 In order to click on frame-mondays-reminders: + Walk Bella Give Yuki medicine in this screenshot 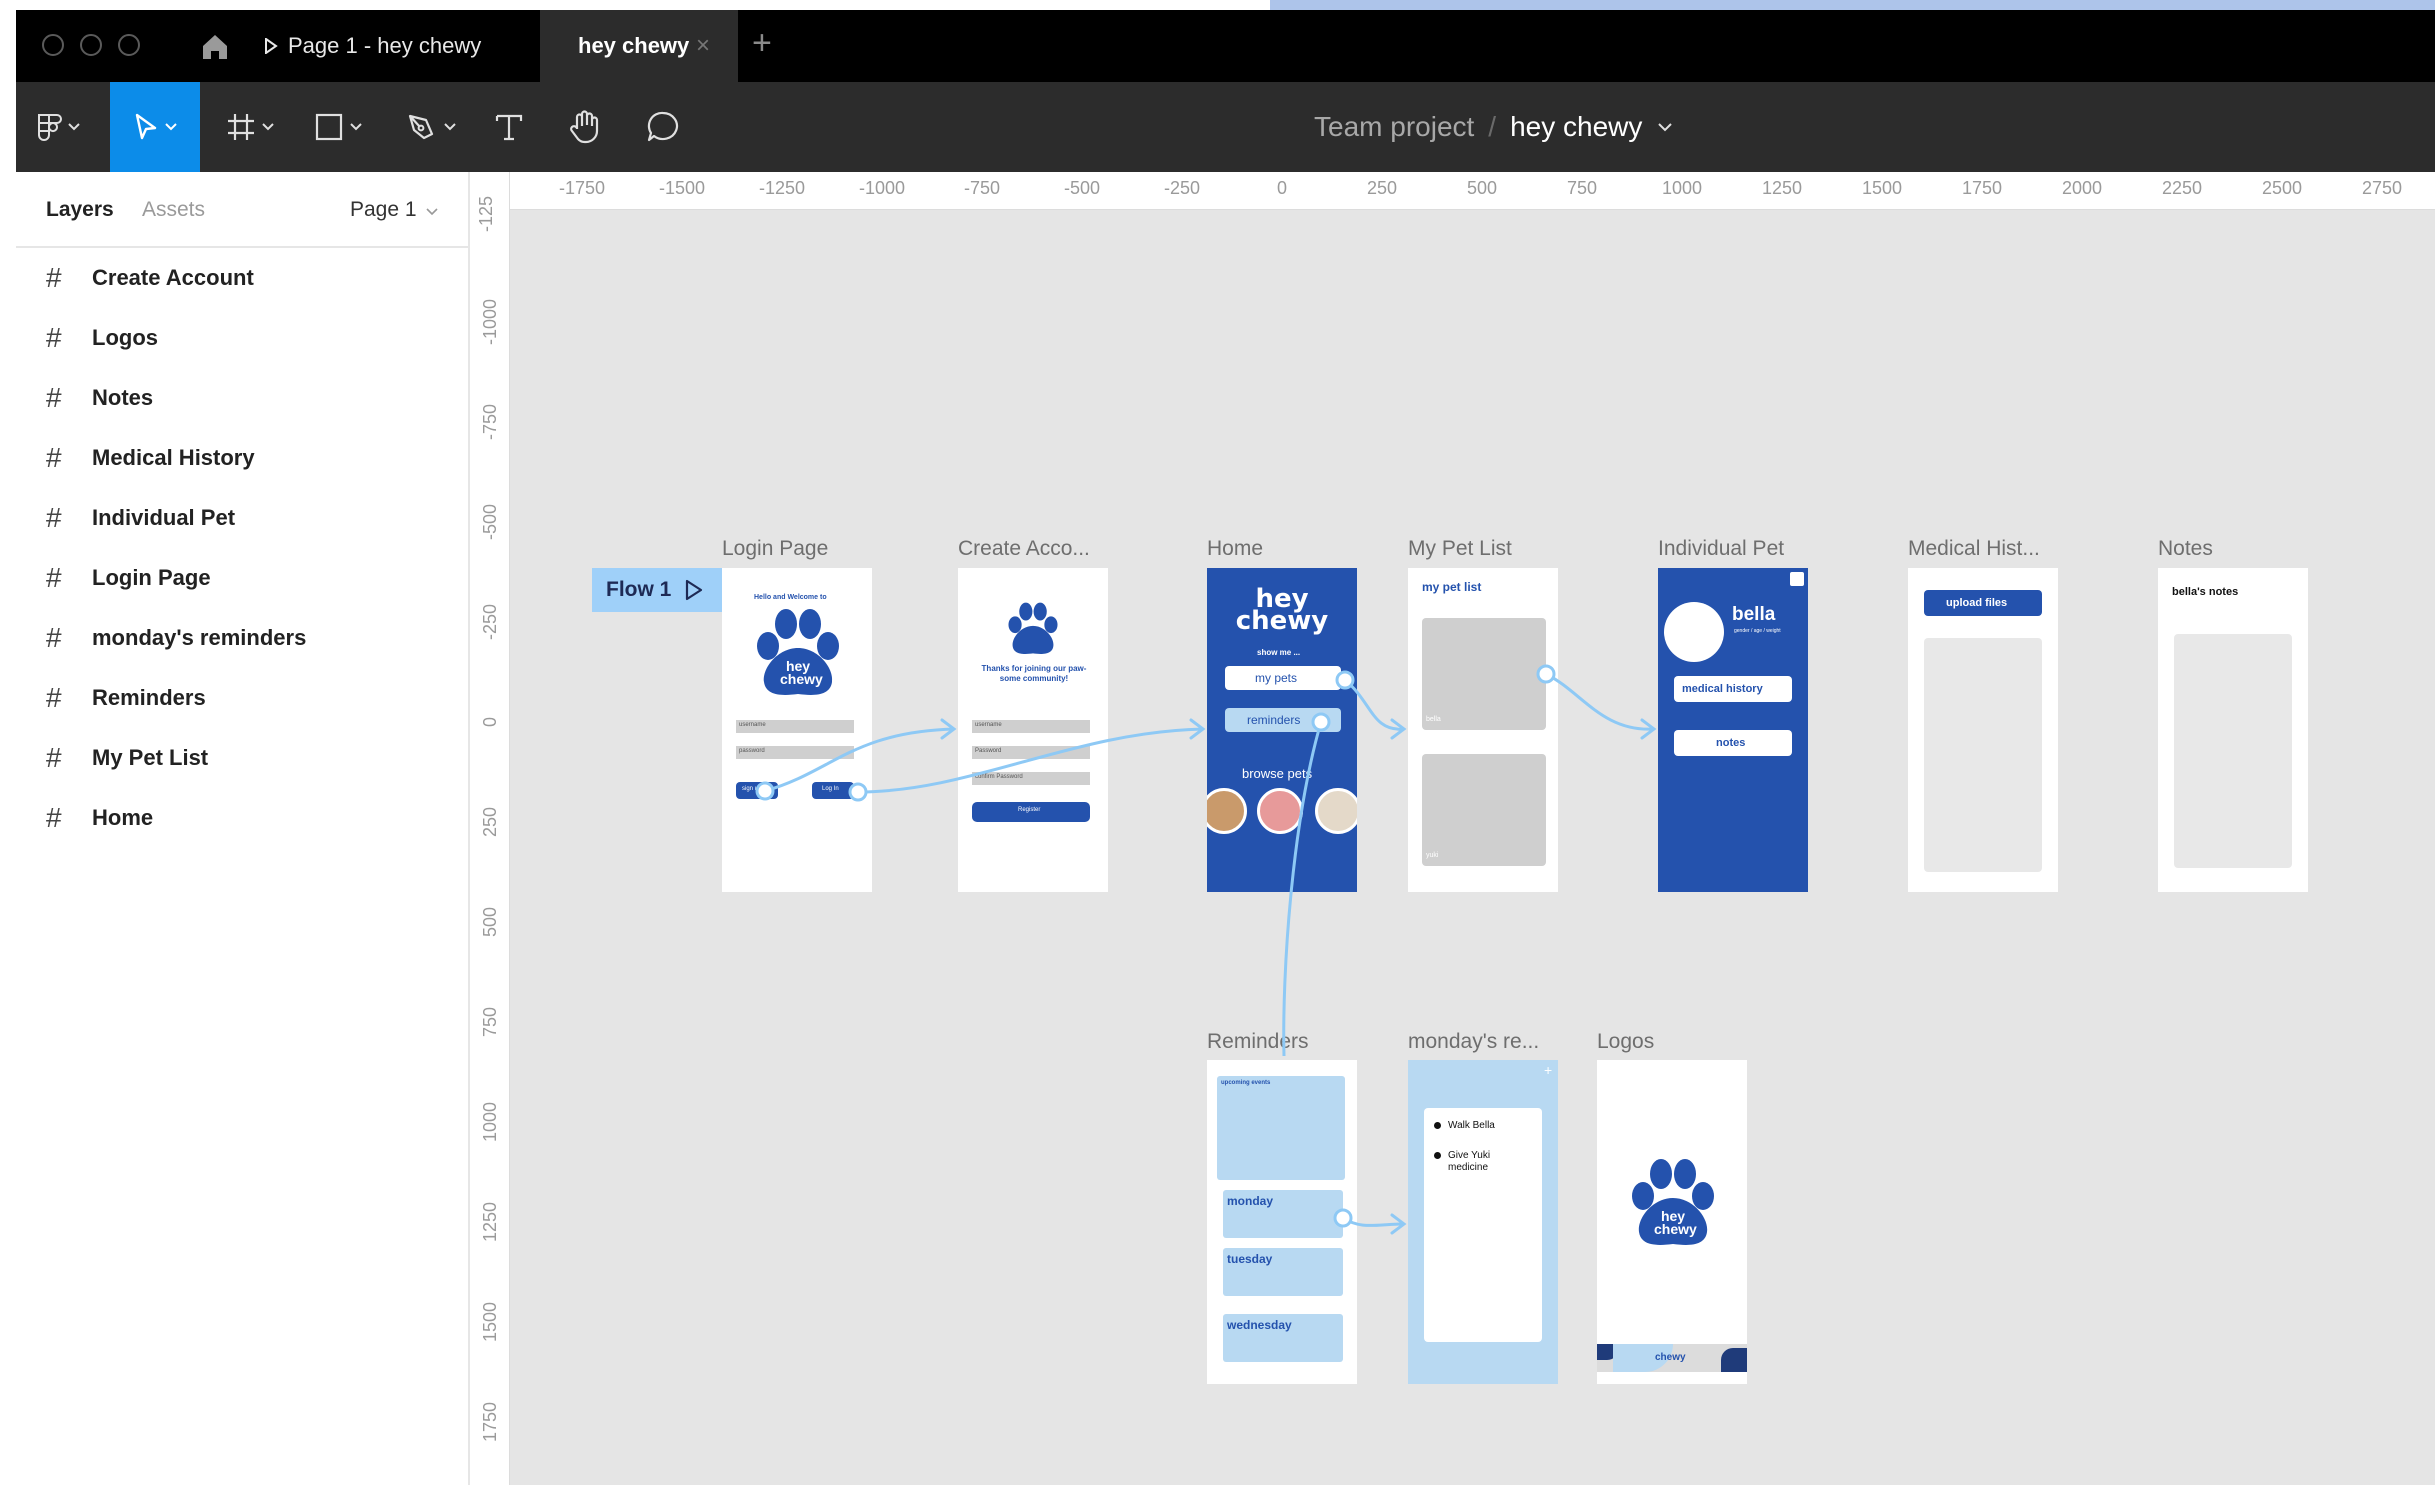, I will do `click(1483, 1222)`.